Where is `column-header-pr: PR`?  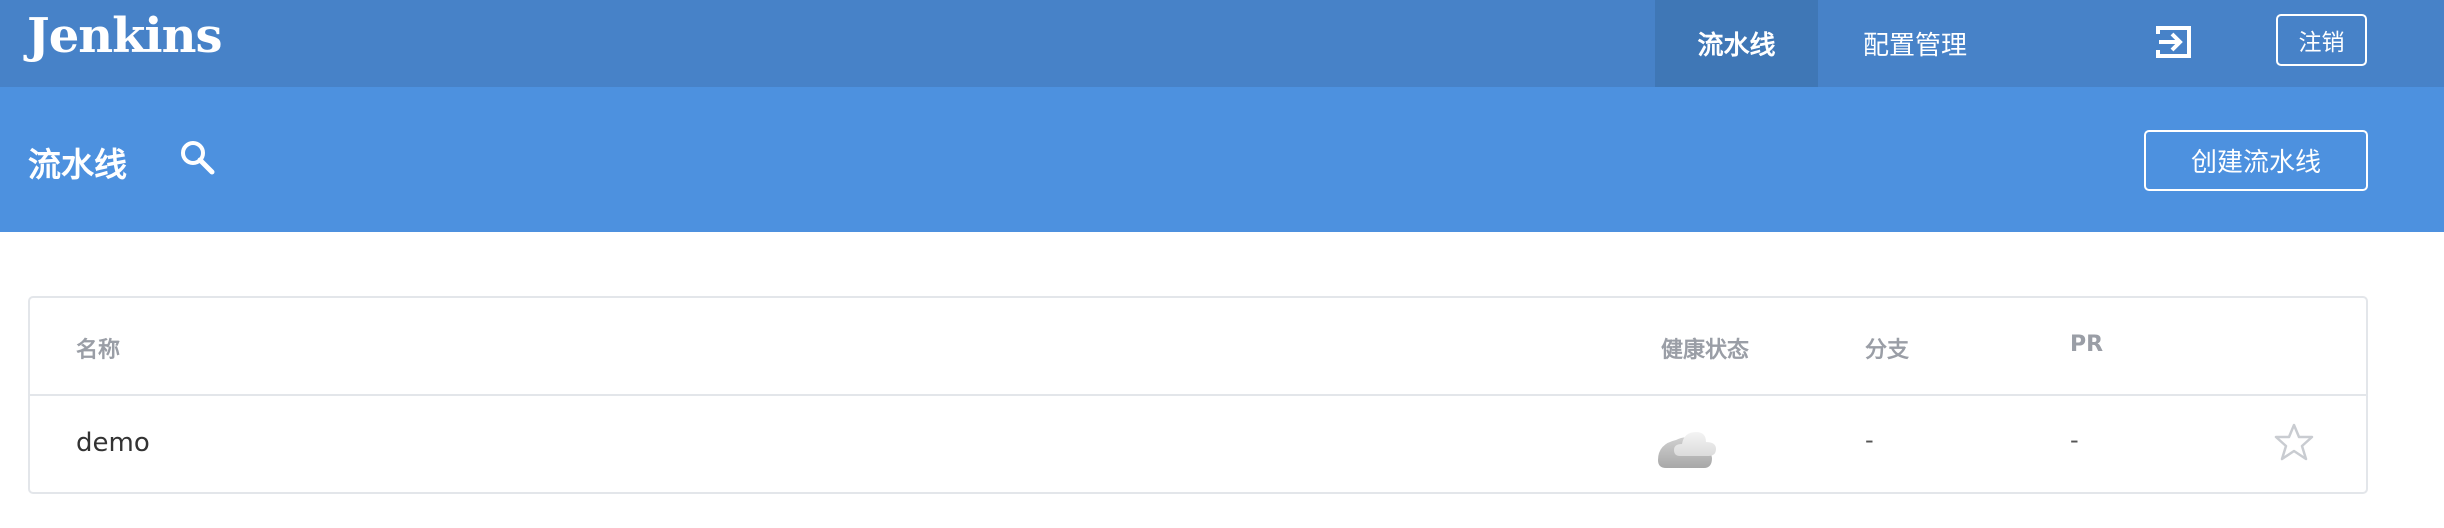 column-header-pr: PR is located at coordinates (2087, 344).